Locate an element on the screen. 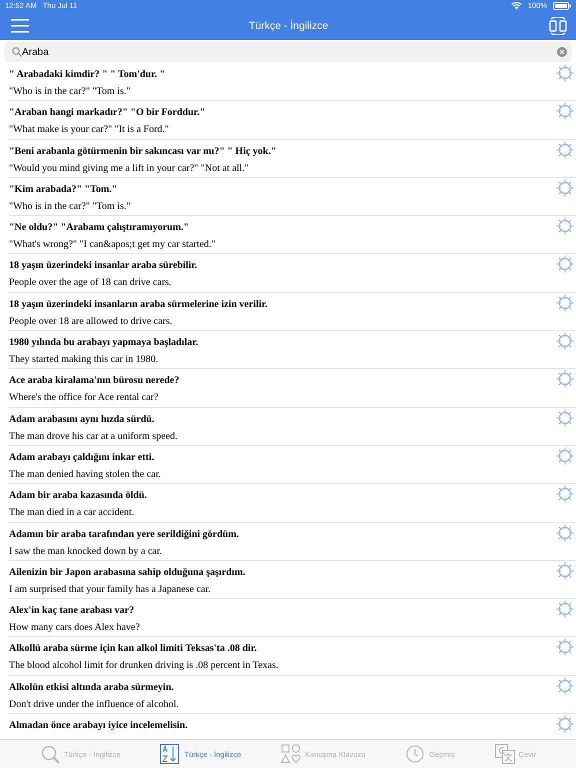 The width and height of the screenshot is (576, 768). translation-text: They started making this car in 1980. is located at coordinates (84, 360).